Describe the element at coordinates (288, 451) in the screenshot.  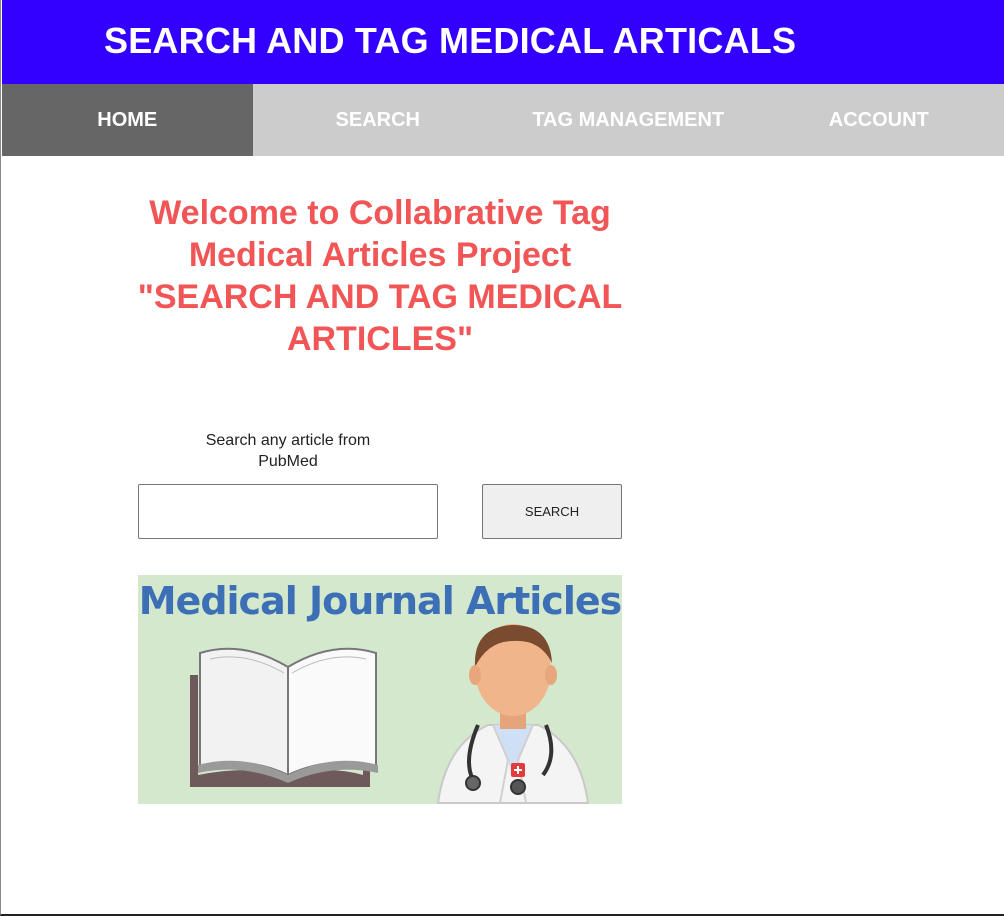
I see `search-label: Search any article from PubMed` at that location.